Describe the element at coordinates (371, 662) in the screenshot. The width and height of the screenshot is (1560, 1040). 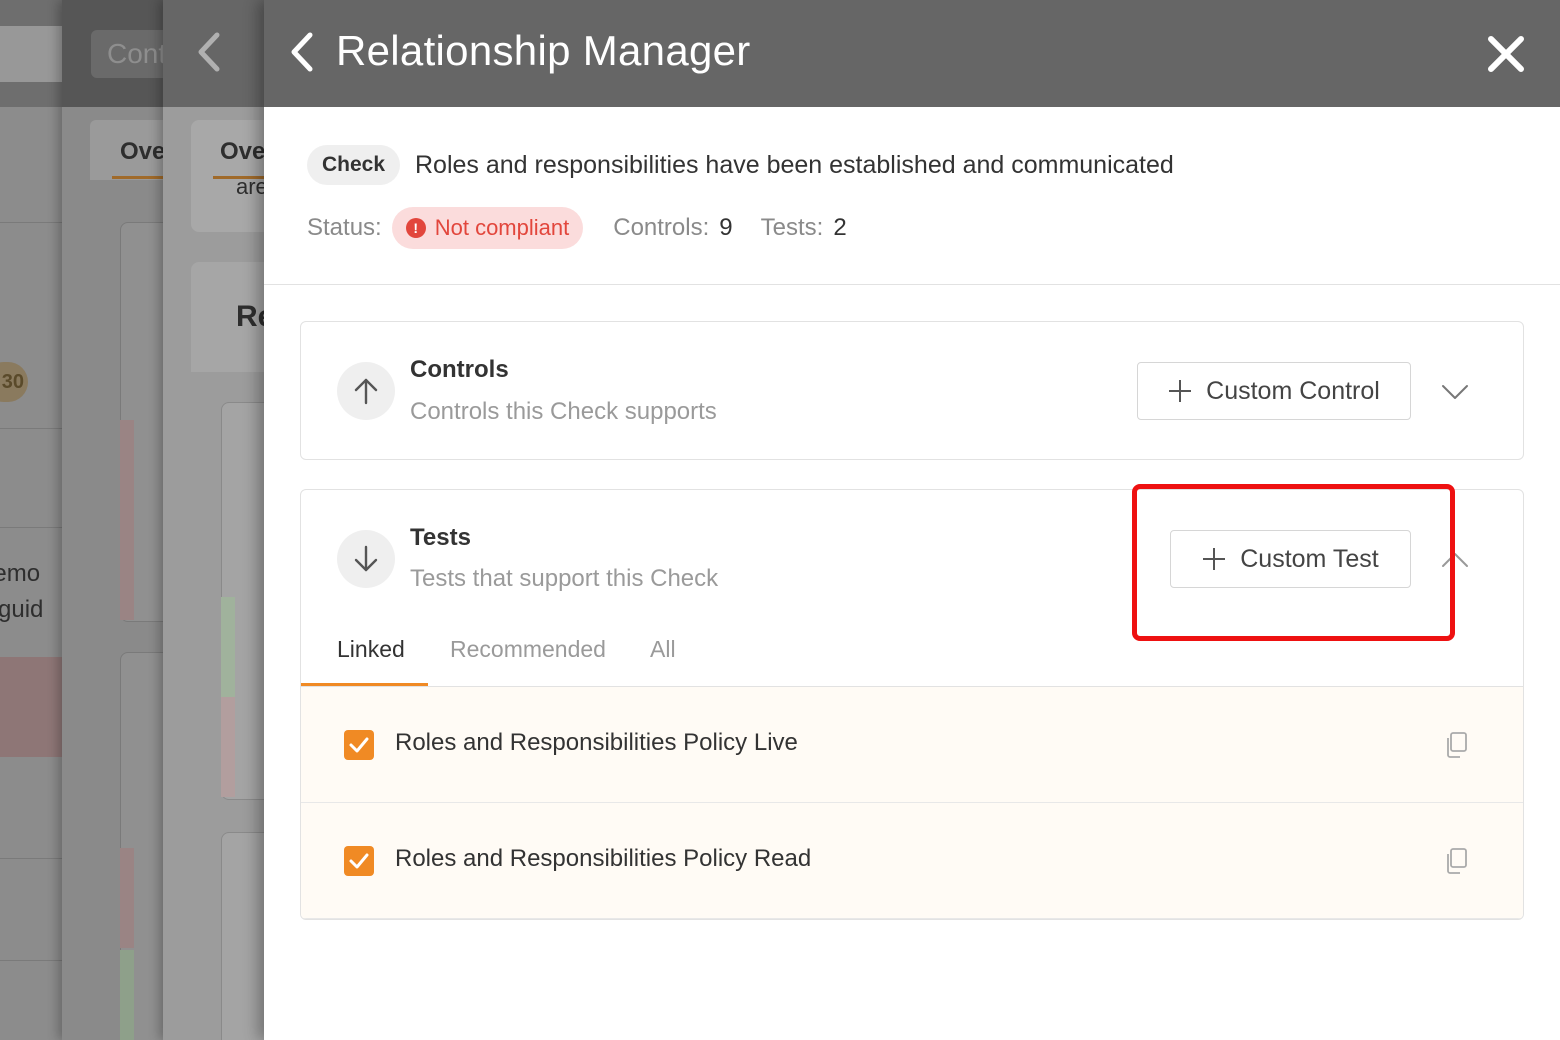
I see `tab-linked: Linked` at that location.